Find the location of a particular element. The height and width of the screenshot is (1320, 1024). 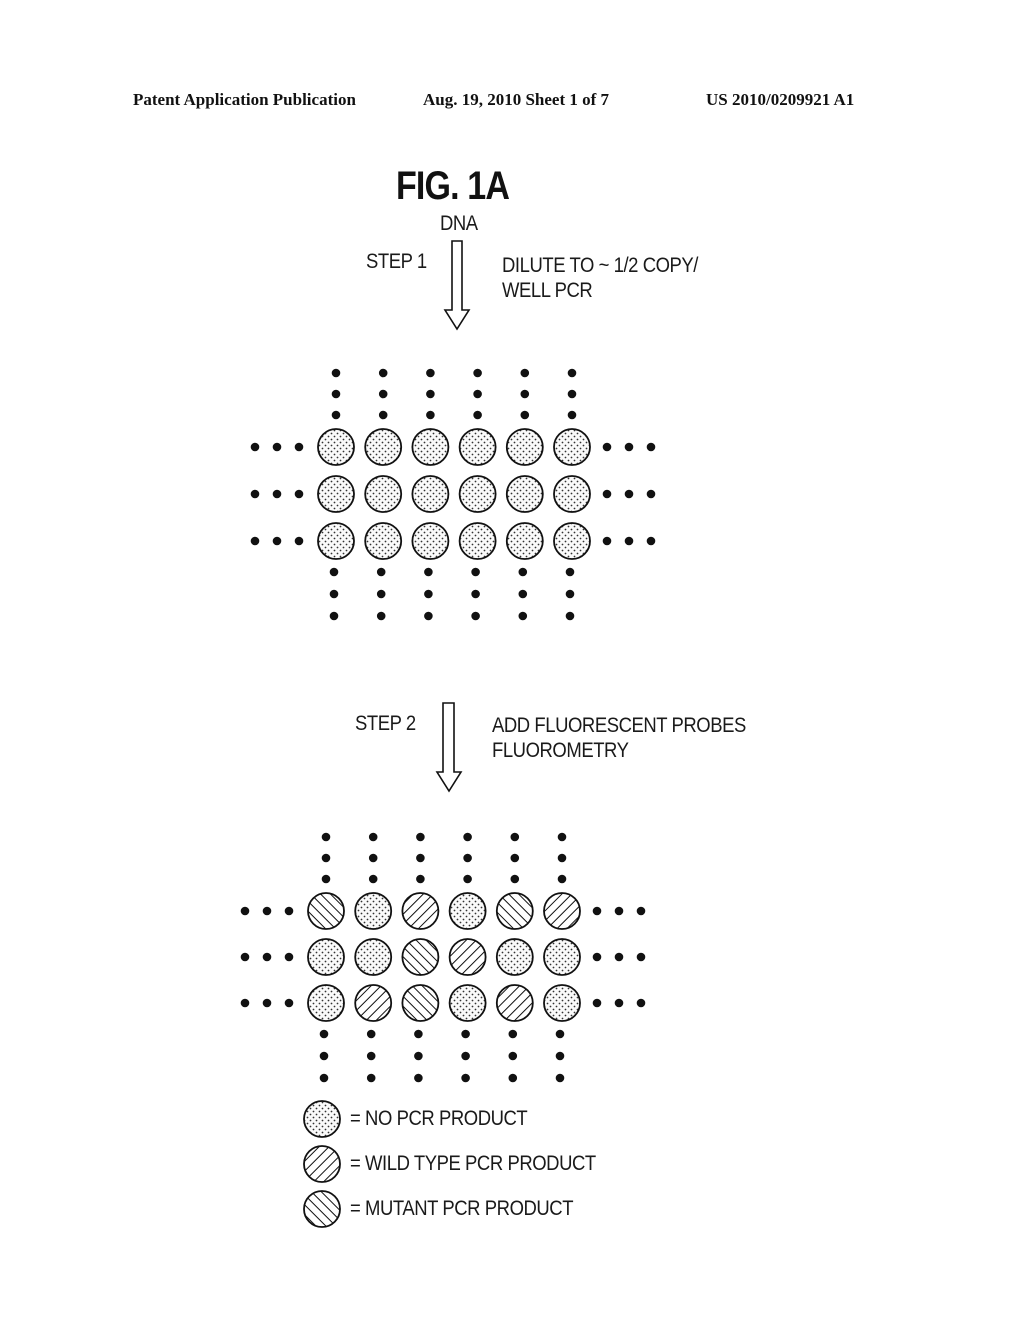

step2-arrow-icon is located at coordinates (449, 747).